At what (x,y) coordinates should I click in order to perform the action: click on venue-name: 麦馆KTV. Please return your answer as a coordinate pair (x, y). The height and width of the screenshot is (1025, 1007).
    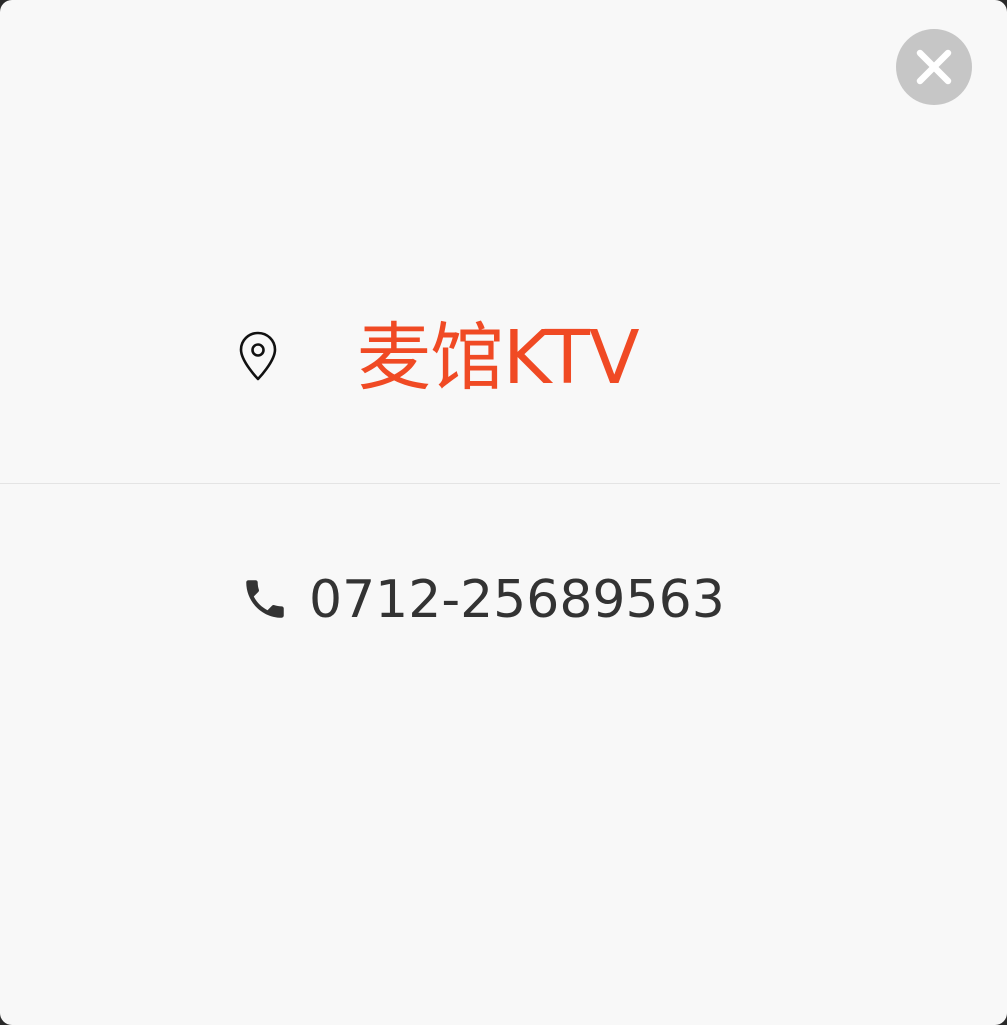
    Looking at the image, I should click on (498, 358).